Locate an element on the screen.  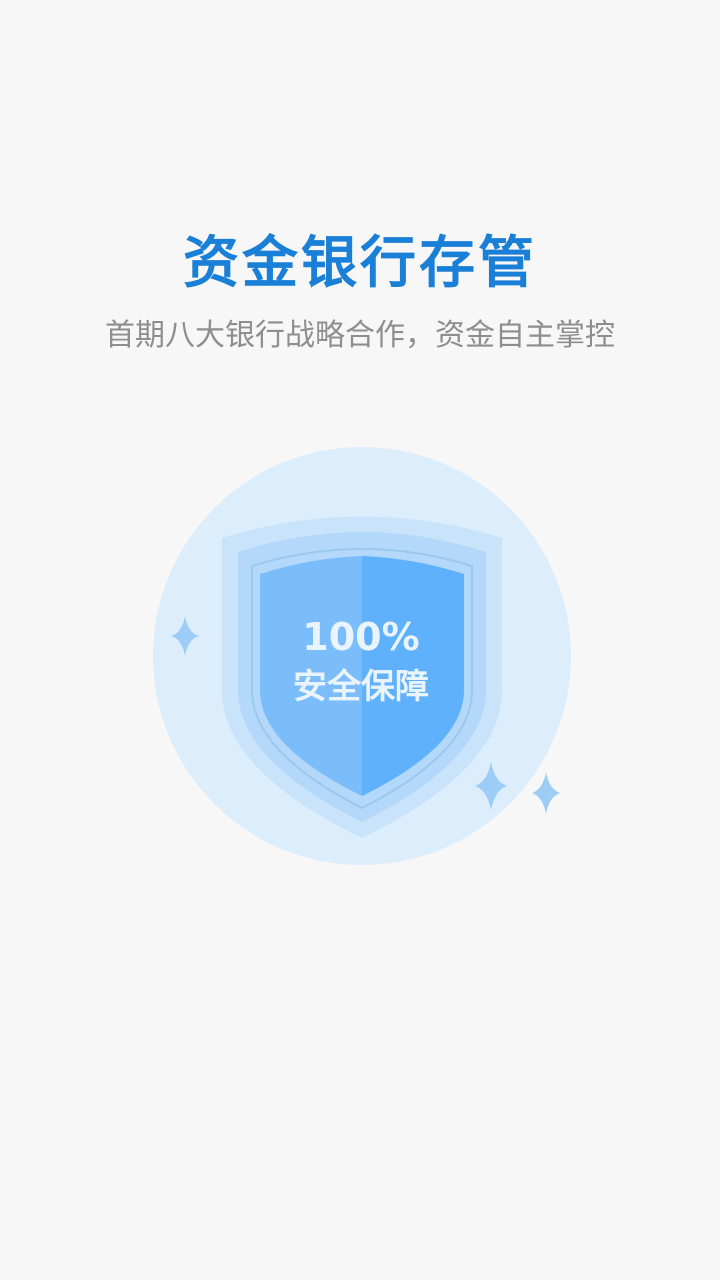
shield-percent-text: 100% is located at coordinates (360, 637).